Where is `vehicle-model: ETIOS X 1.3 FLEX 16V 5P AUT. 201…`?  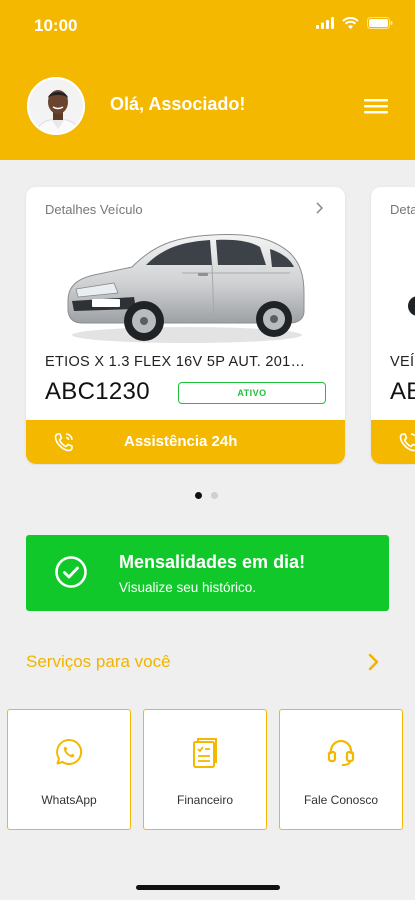 vehicle-model: ETIOS X 1.3 FLEX 16V 5P AUT. 201… is located at coordinates (175, 362).